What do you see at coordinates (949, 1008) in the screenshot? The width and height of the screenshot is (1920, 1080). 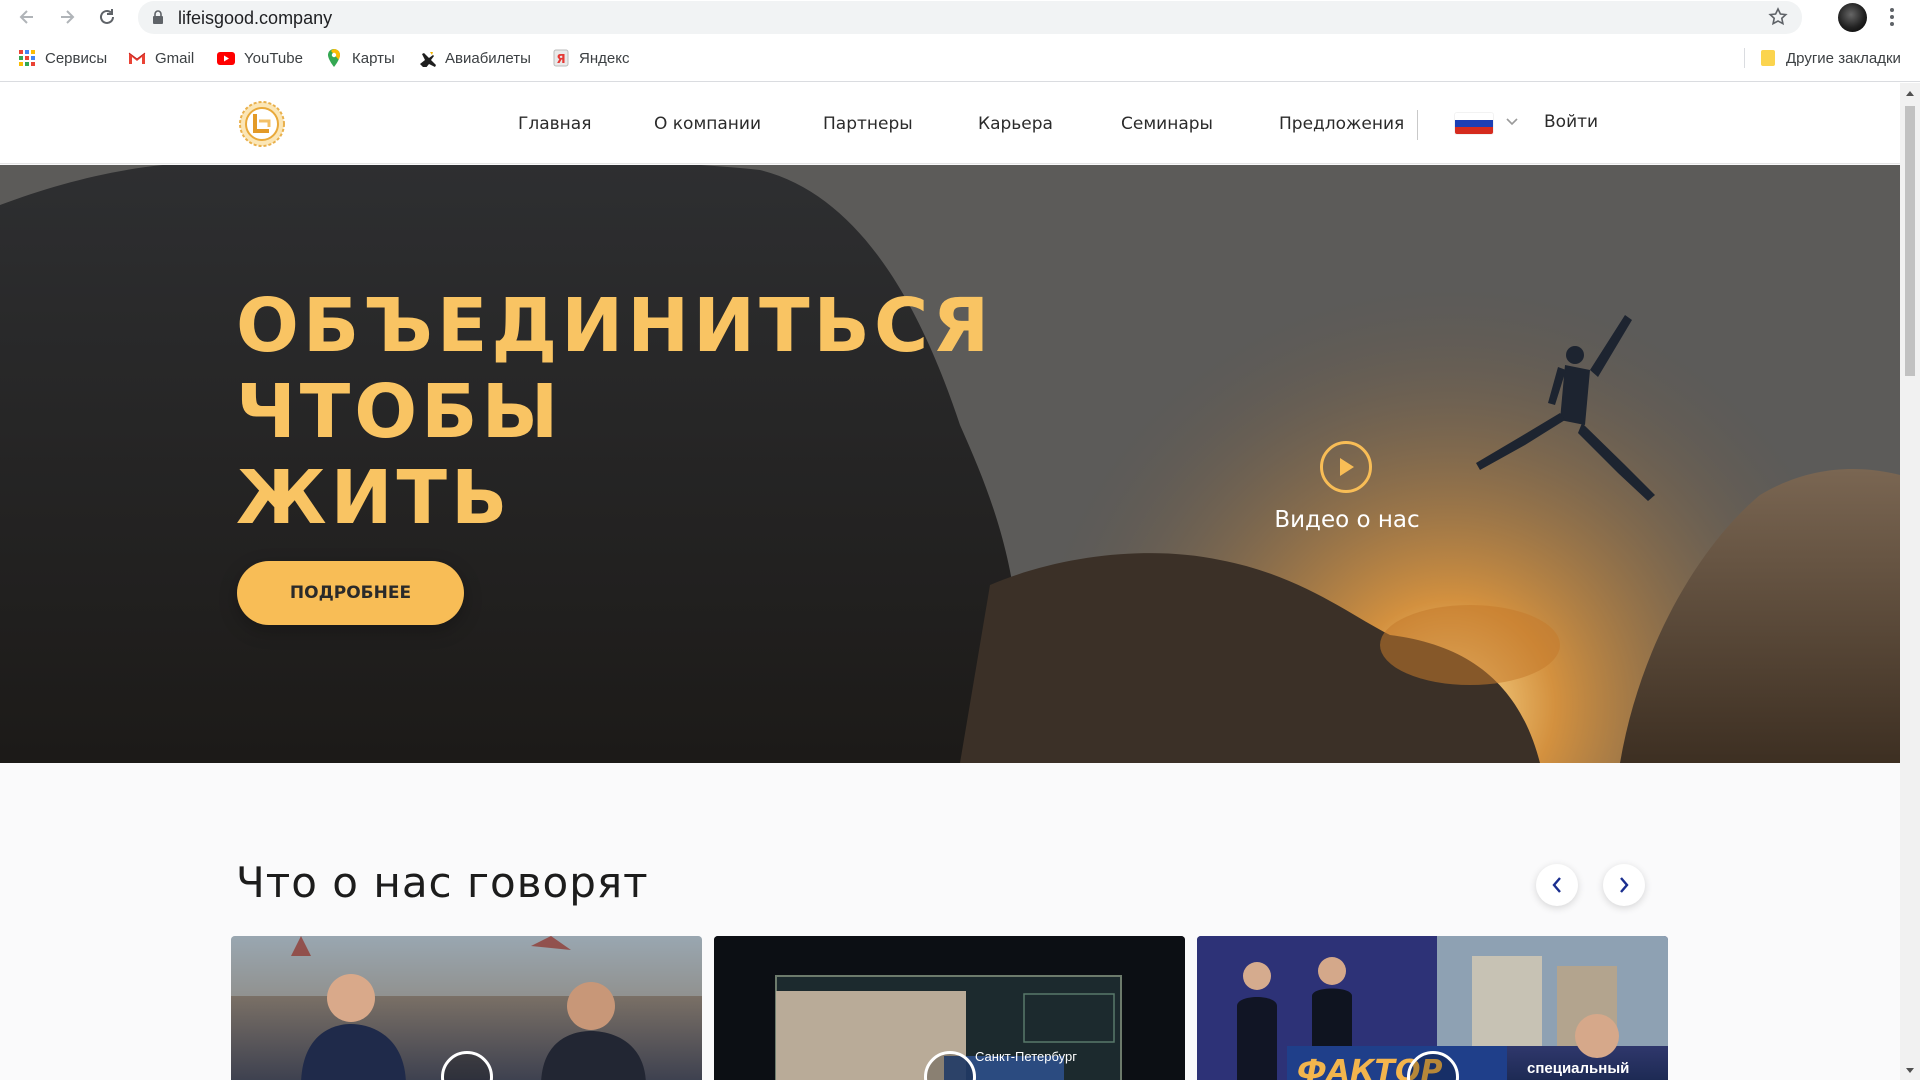 I see `testimonial-card: Санкт-Петербург` at bounding box center [949, 1008].